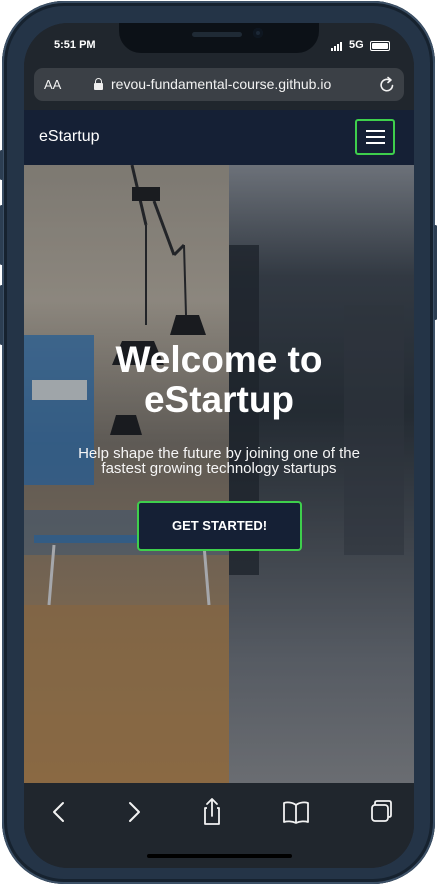 The image size is (437, 885). Describe the element at coordinates (219, 38) in the screenshot. I see `notch` at that location.